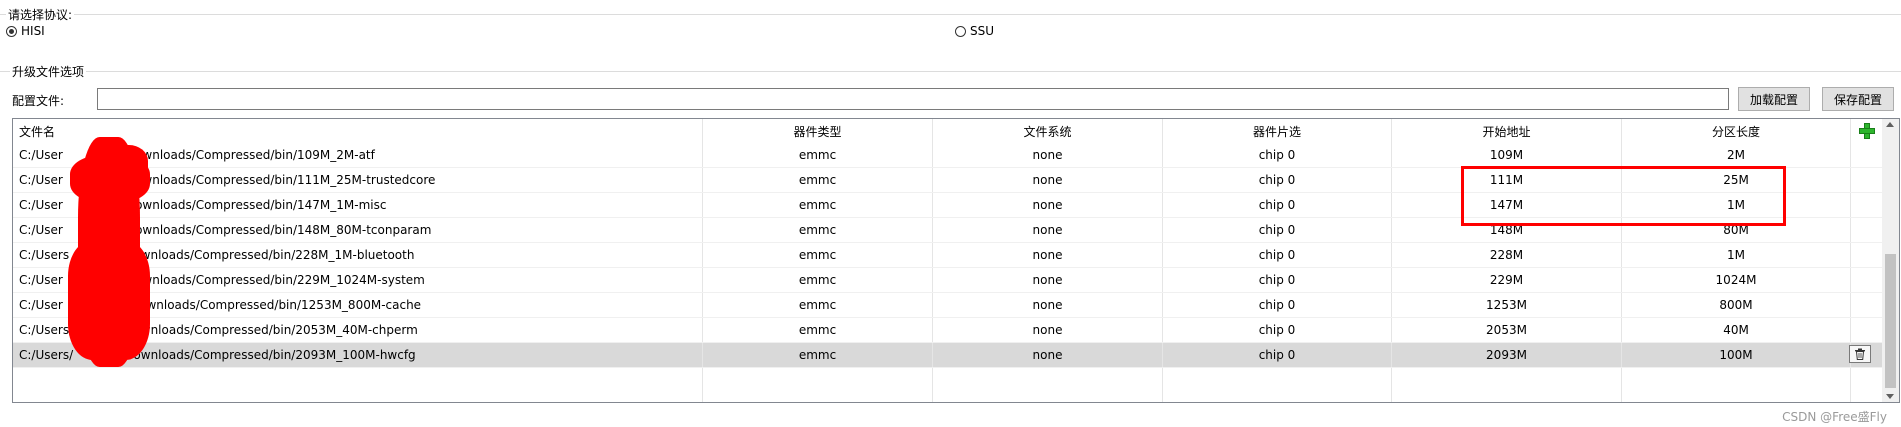 The height and width of the screenshot is (427, 1901). Describe the element at coordinates (1774, 99) in the screenshot. I see `load-config-button: 加载配置` at that location.